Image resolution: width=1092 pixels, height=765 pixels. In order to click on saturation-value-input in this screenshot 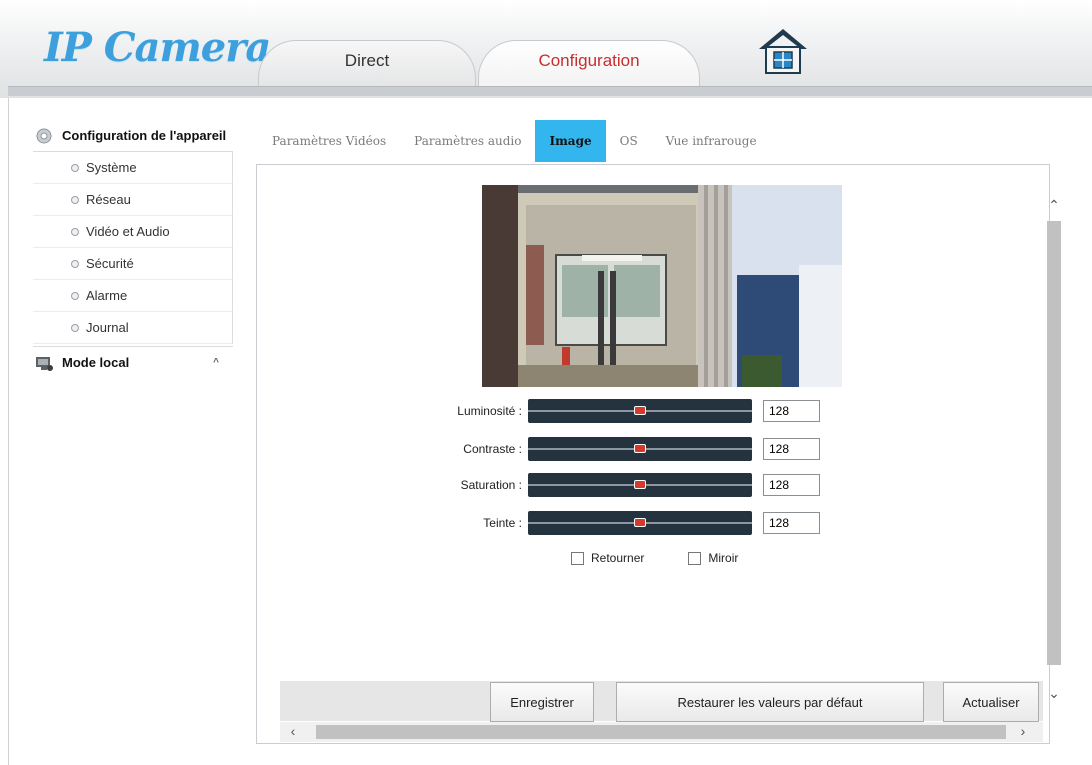, I will do `click(791, 485)`.